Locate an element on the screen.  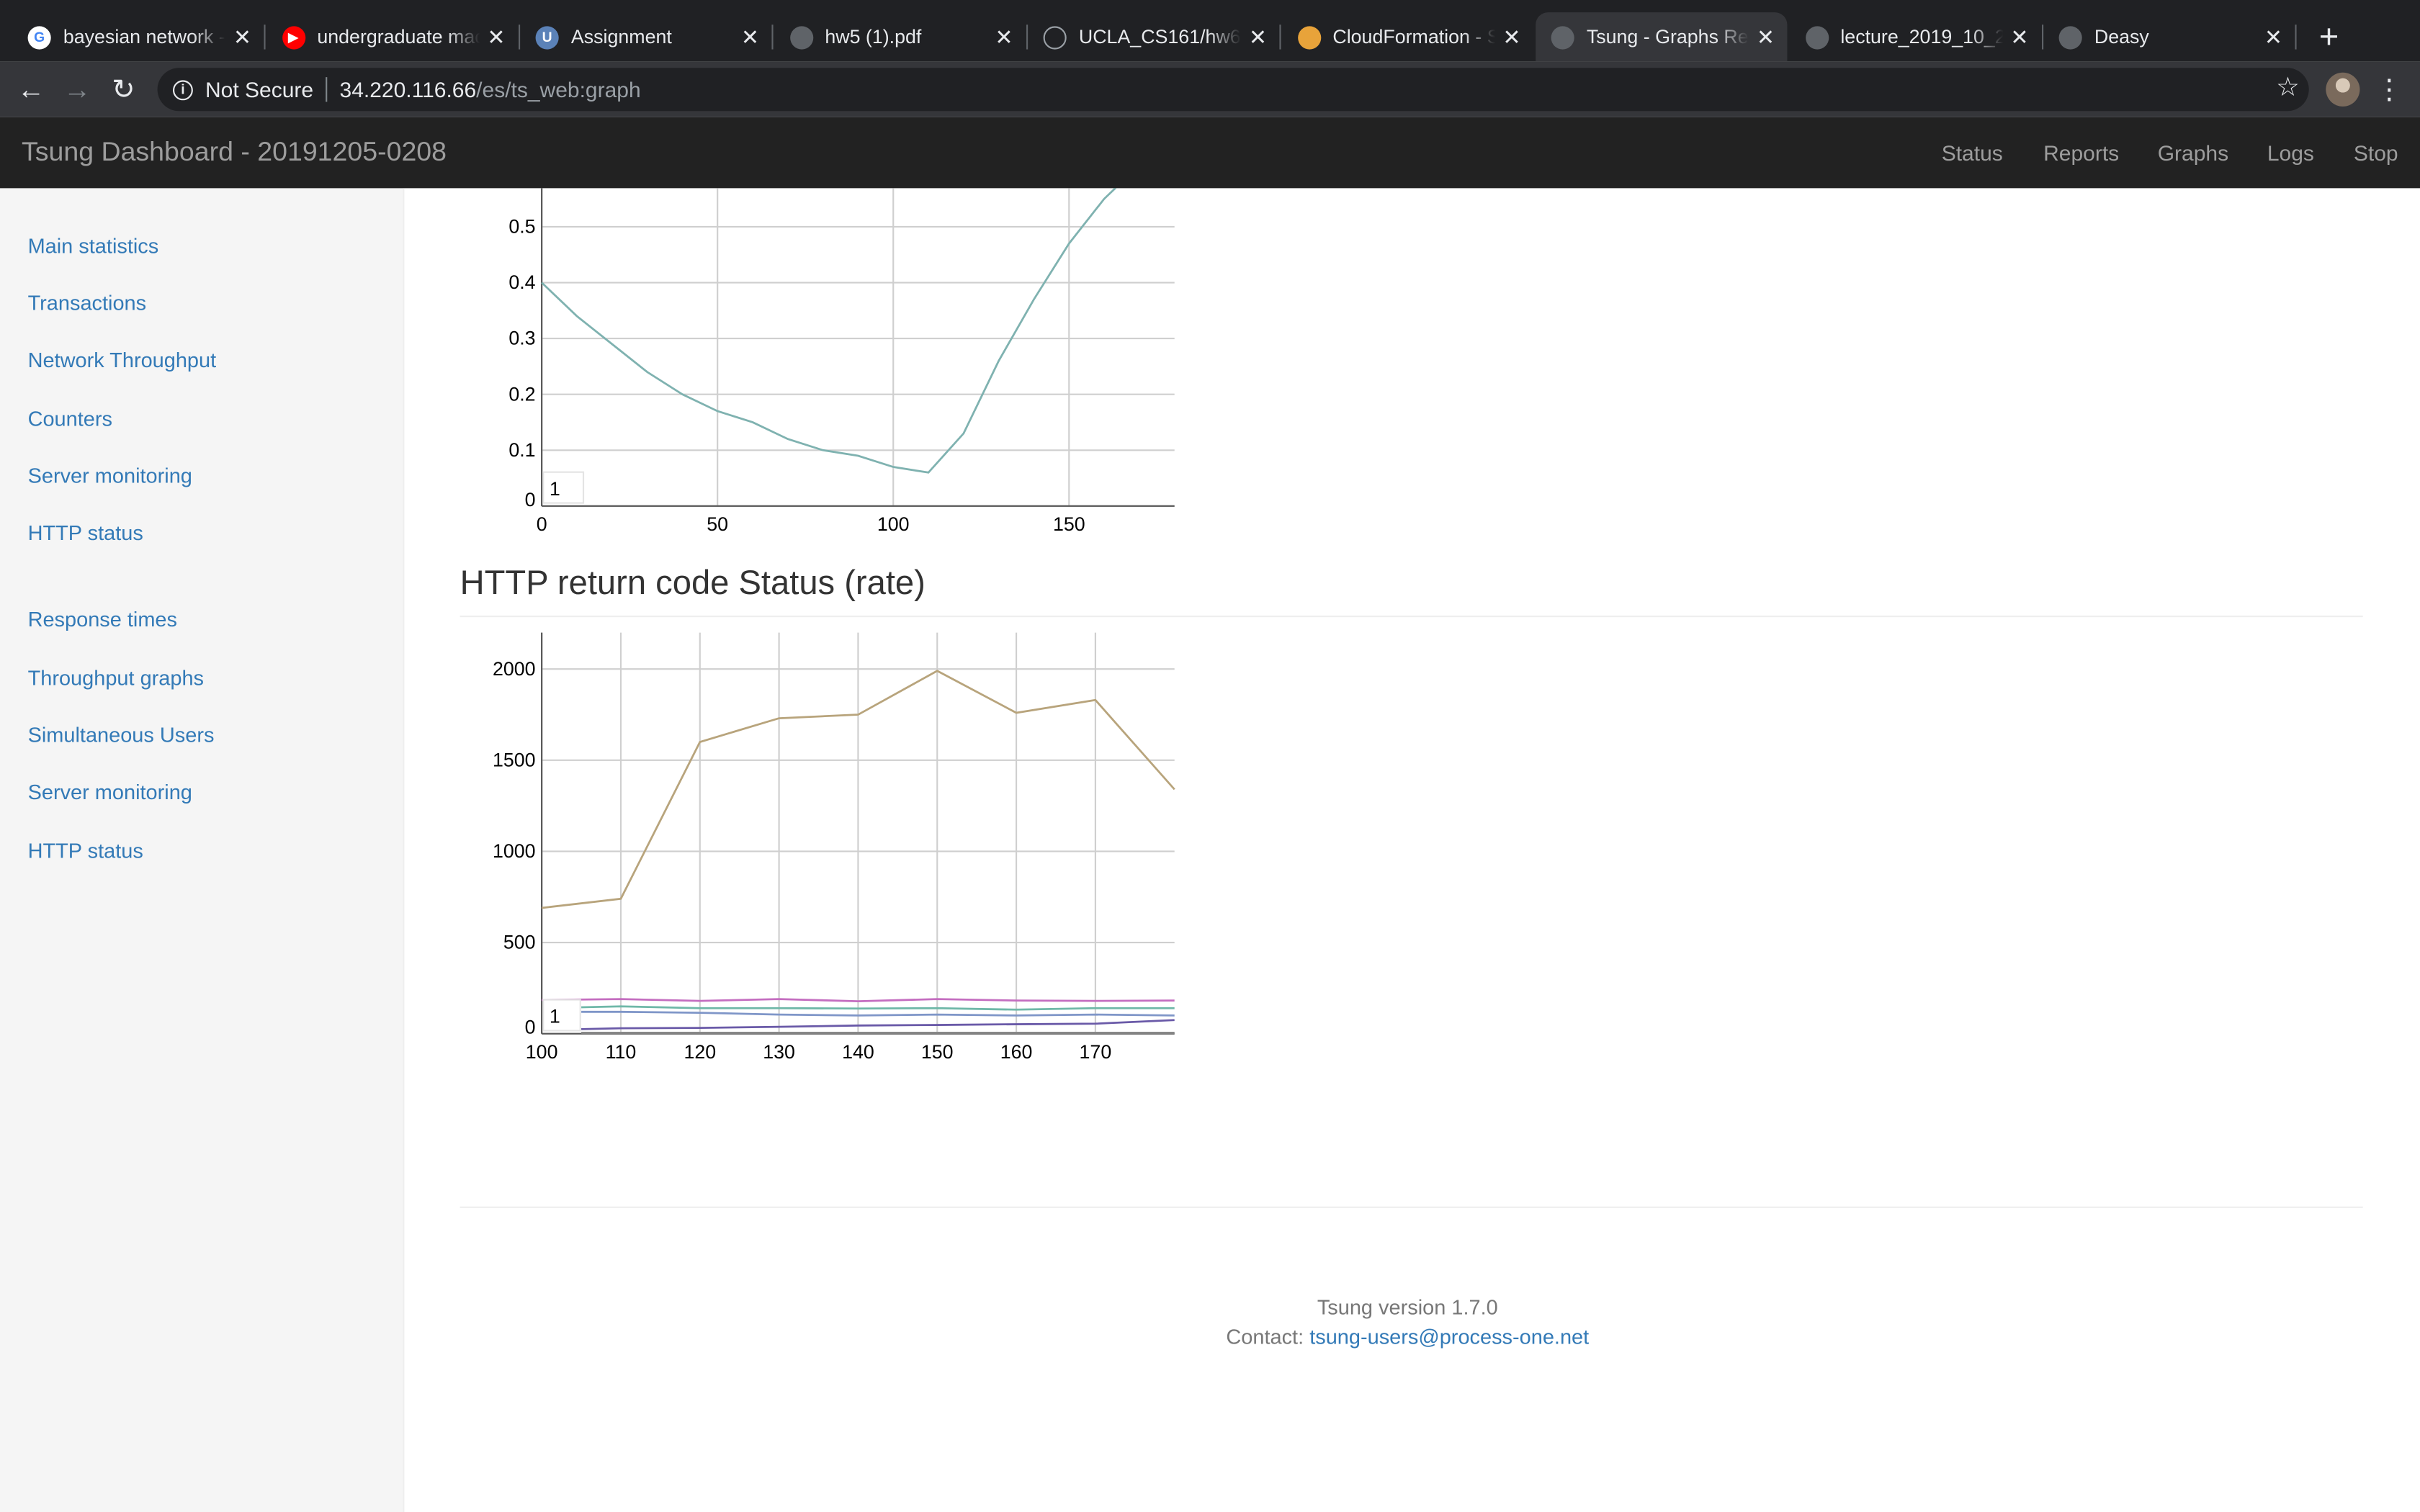
sidebar-link-server-monitoring-2: Server monitoring is located at coordinates (110, 792).